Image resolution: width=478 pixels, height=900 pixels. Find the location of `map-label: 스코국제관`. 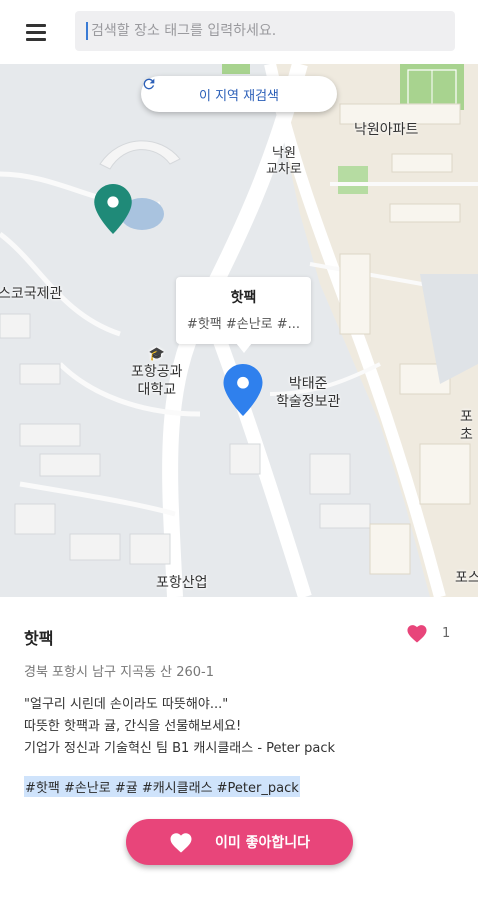

map-label: 스코국제관 is located at coordinates (31, 294).